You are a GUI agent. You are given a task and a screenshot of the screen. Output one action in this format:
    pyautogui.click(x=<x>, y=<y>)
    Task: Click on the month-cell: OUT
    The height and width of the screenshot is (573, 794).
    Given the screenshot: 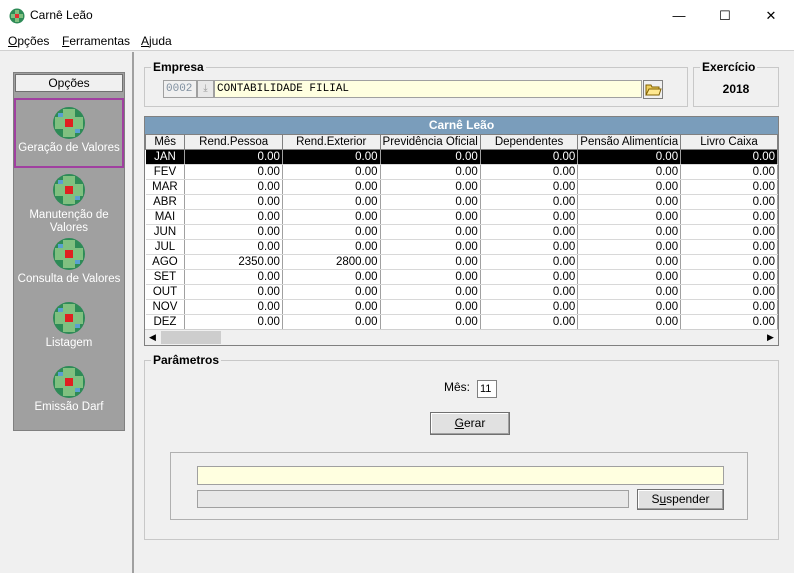 What is the action you would take?
    pyautogui.click(x=165, y=292)
    